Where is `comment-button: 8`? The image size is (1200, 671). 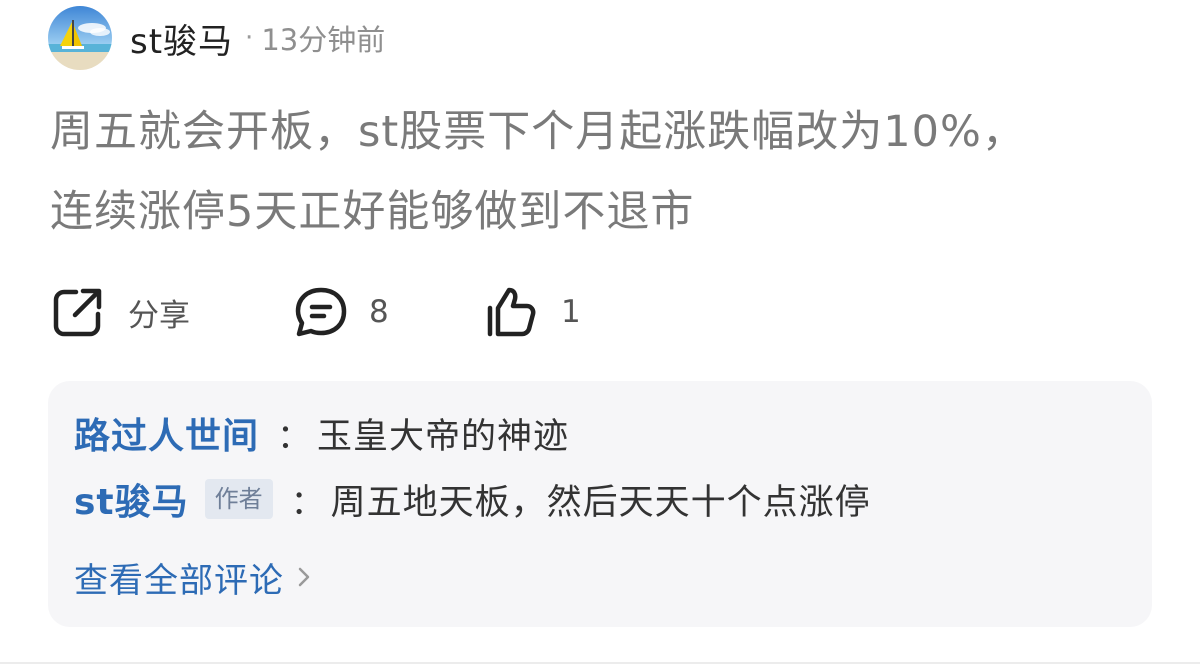 comment-button: 8 is located at coordinates (341, 312).